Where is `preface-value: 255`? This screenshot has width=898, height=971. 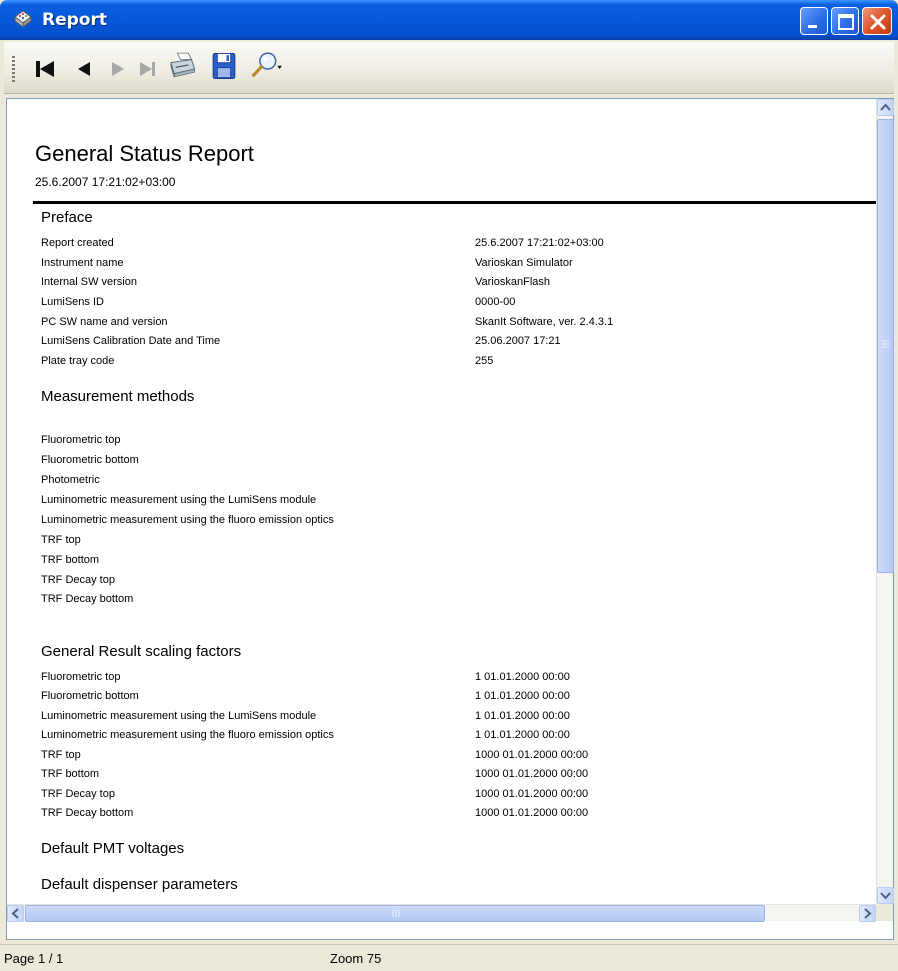
preface-value: 255 is located at coordinates (484, 361).